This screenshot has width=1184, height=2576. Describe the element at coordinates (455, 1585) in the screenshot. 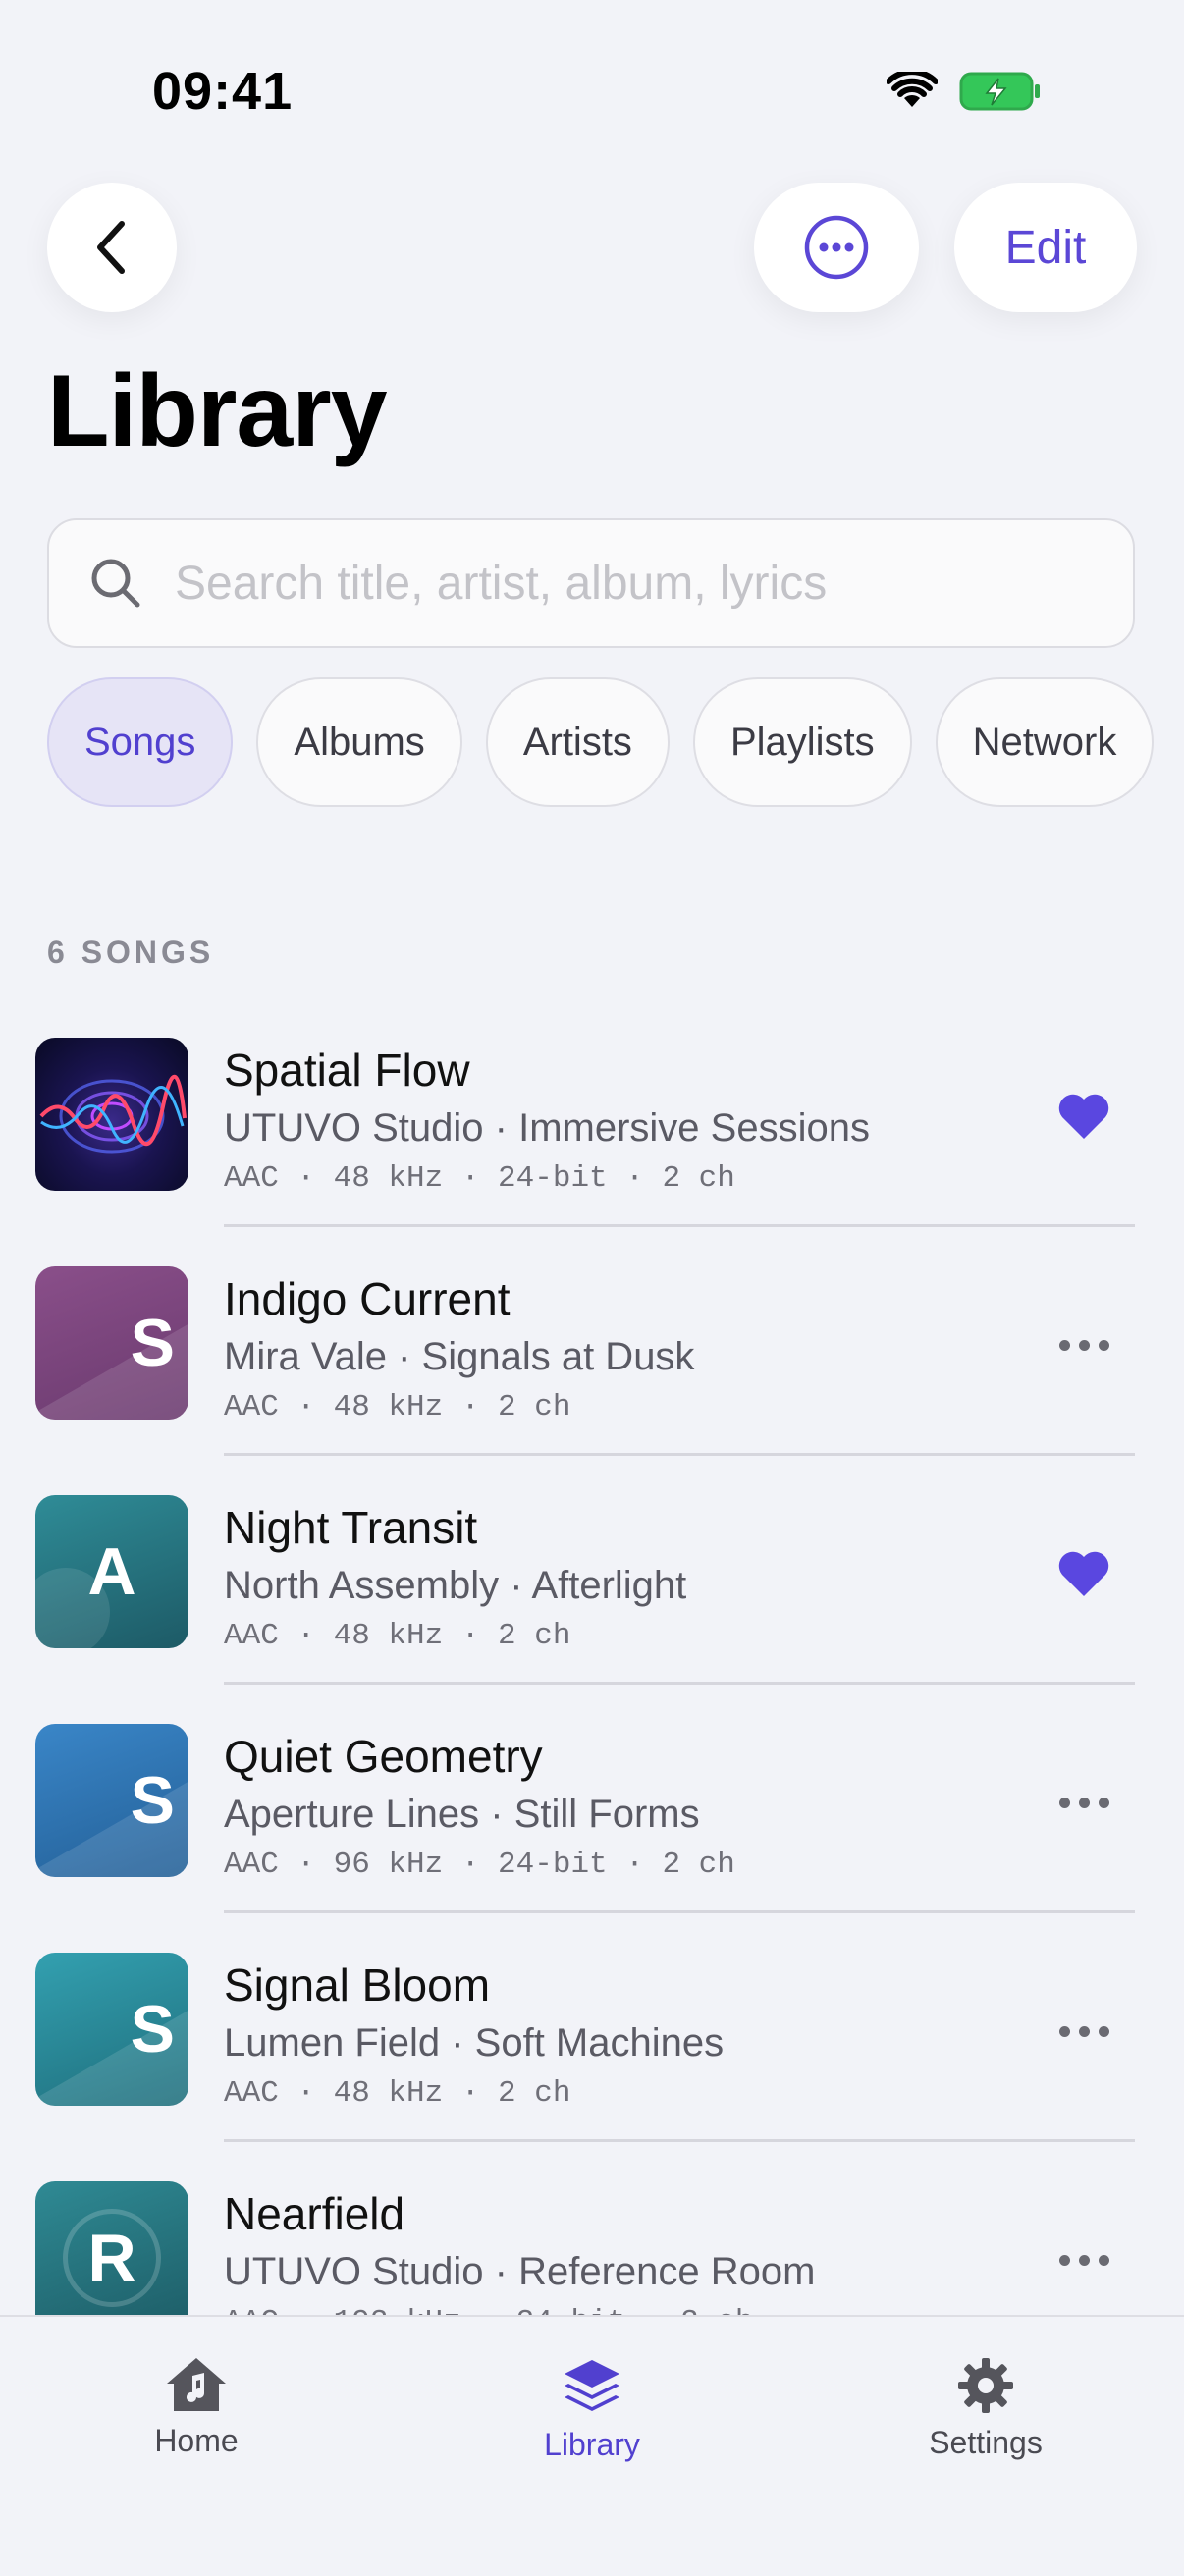

I see `song-subtitle: North Assembly · Afterlight` at that location.